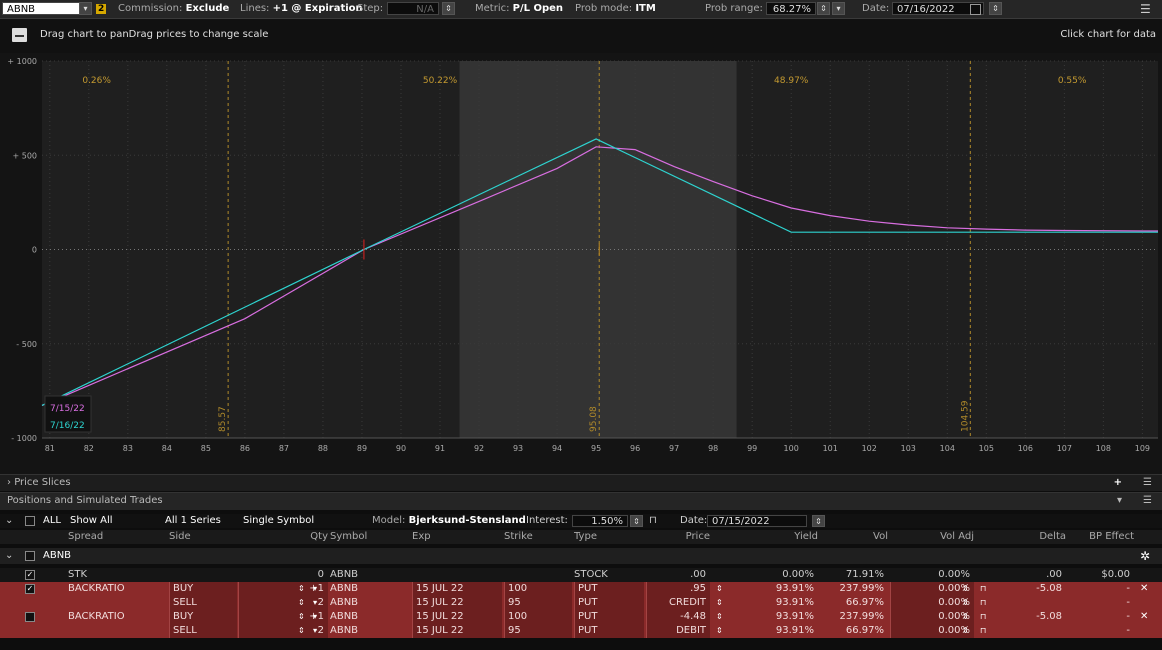 This screenshot has height=650, width=1162. What do you see at coordinates (118, 537) in the screenshot?
I see `column-header-spread: Spread` at bounding box center [118, 537].